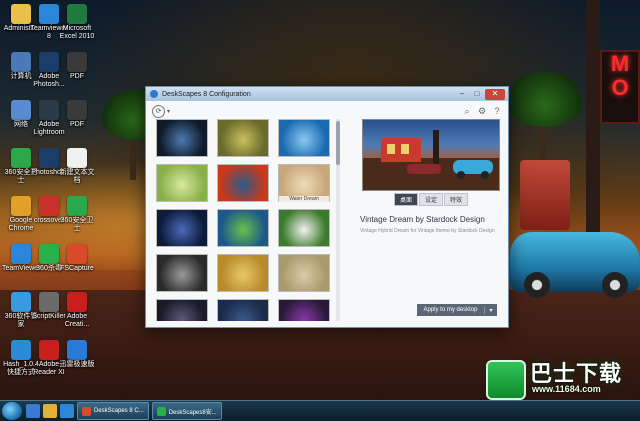  I want to click on fscapture-icon, so click(77, 254).